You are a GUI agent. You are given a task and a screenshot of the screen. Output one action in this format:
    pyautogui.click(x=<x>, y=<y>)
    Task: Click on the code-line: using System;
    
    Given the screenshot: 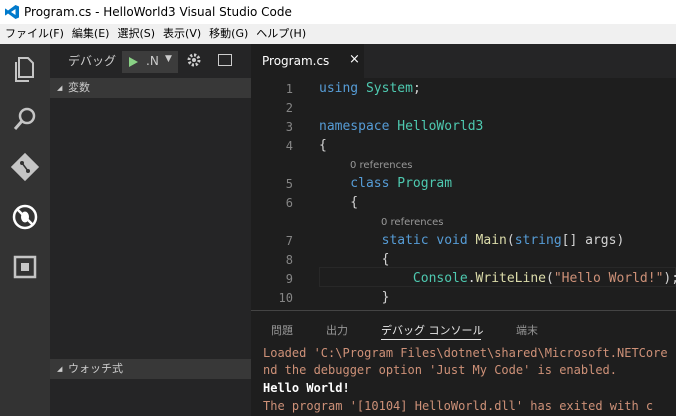 What is the action you would take?
    pyautogui.click(x=370, y=88)
    